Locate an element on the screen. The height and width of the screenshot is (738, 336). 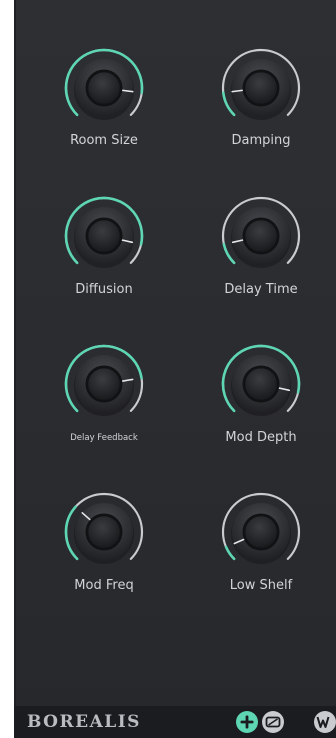
w-icon is located at coordinates (325, 722).